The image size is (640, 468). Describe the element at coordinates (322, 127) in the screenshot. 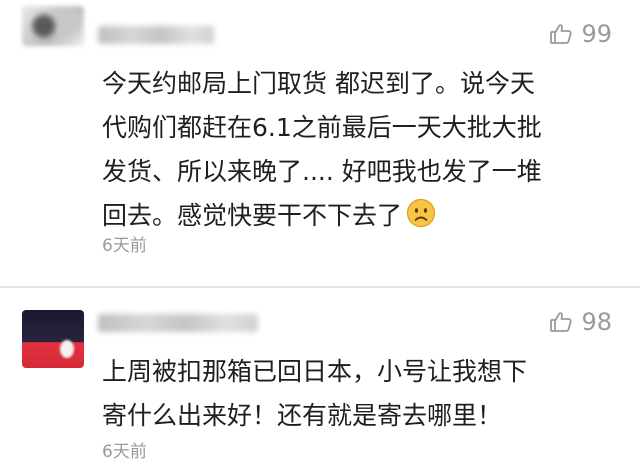

I see `comment-line: 代购们都赶在6.1之前最后一天大批大批` at that location.